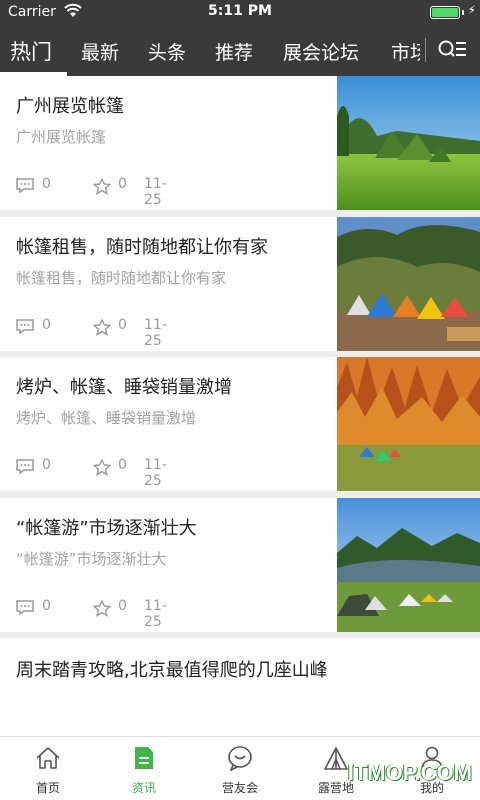 This screenshot has height=800, width=480. Describe the element at coordinates (240, 687) in the screenshot. I see `article-card: 周末踏青攻略,北京最值得爬的几座山峰` at that location.